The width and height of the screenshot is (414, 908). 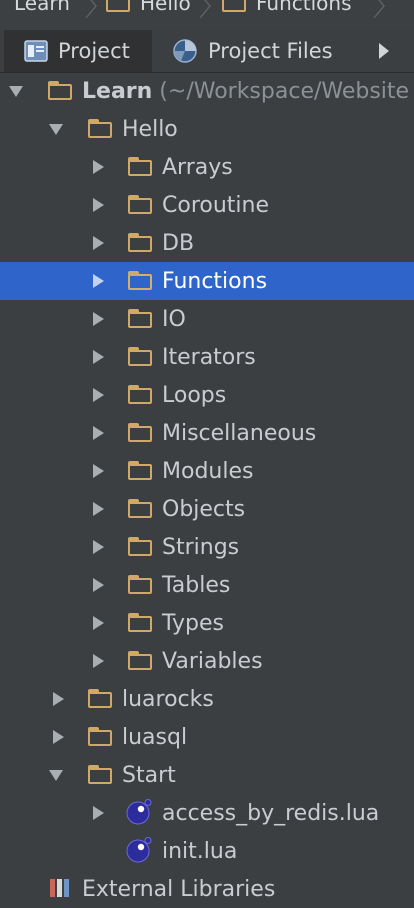 I want to click on tree-node-label: Types, so click(x=193, y=623).